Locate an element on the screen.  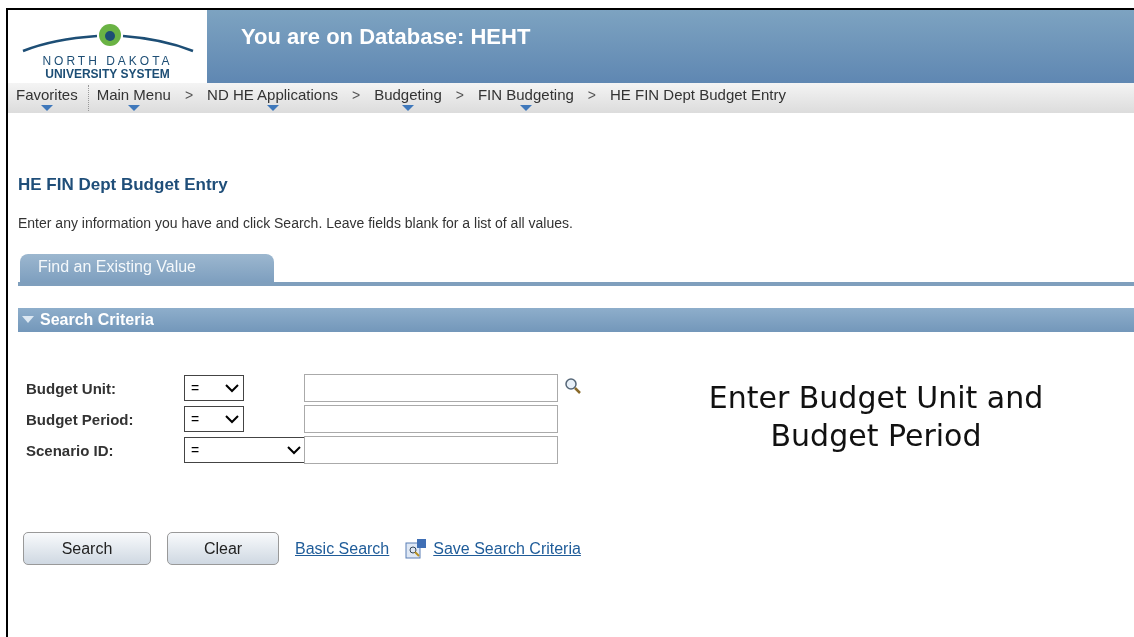
section-title: Search Criteria is located at coordinates (97, 320).